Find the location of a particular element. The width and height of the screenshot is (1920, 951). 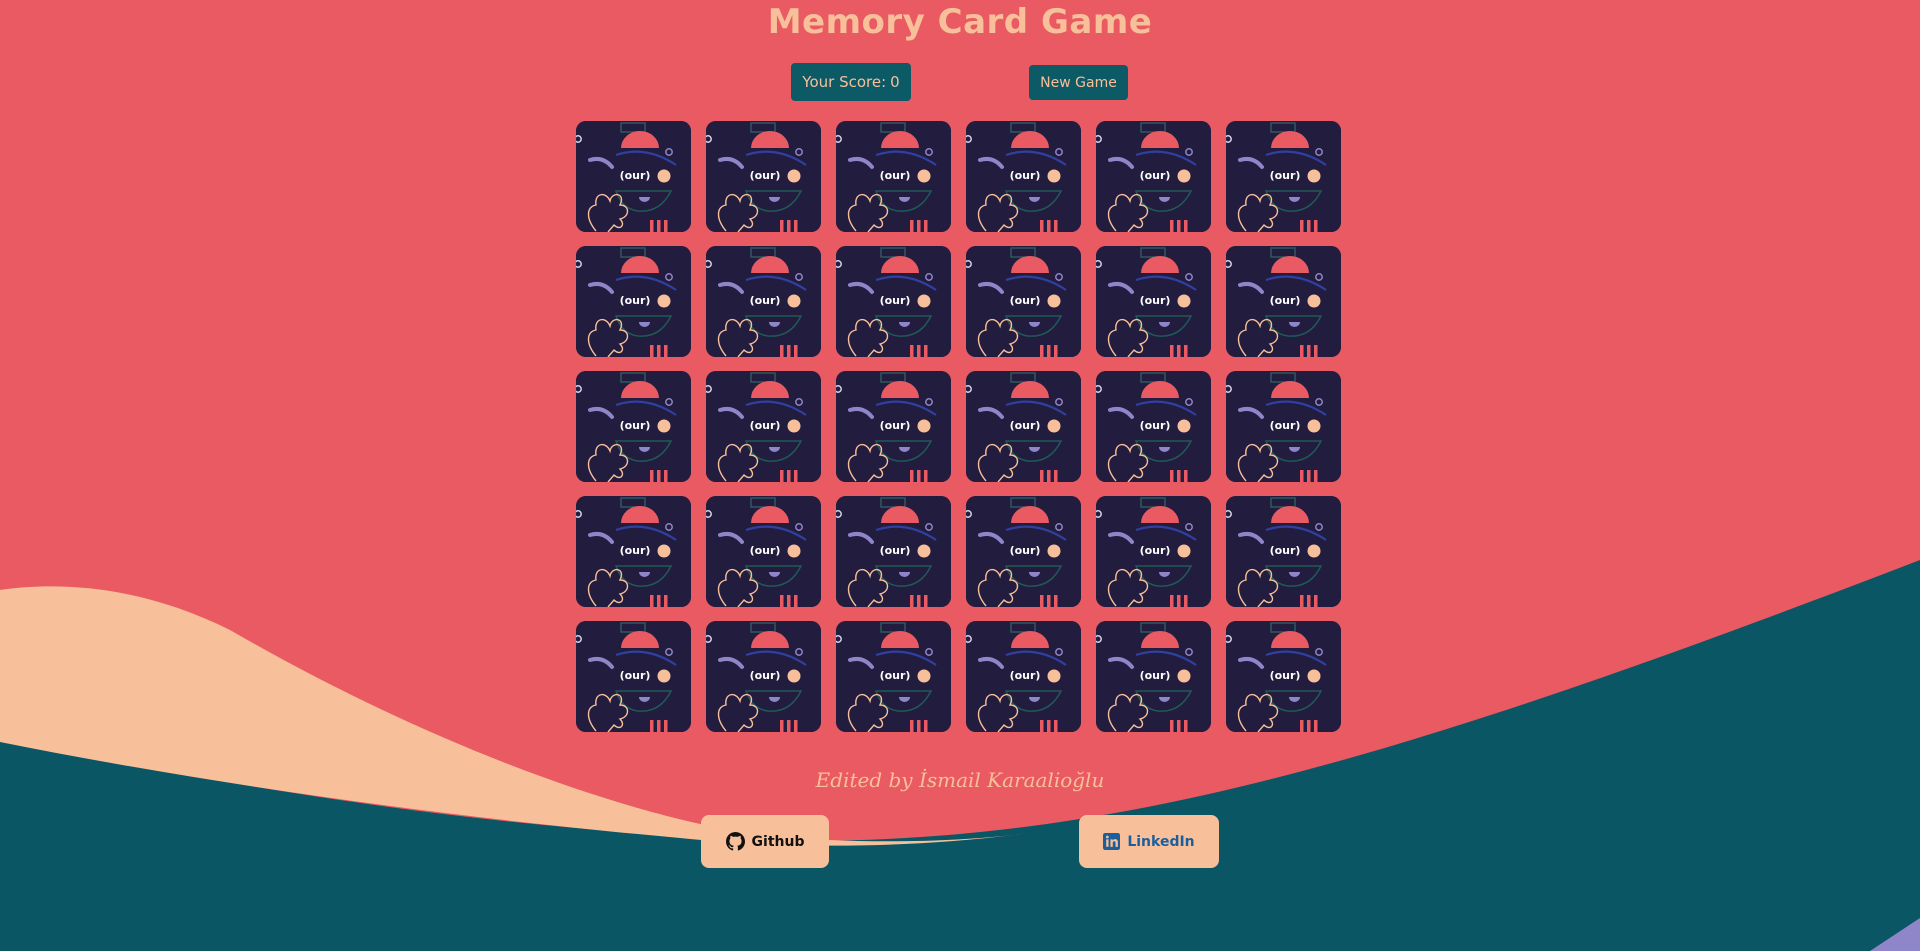

linkedin-label: LinkedIn is located at coordinates (1161, 841).